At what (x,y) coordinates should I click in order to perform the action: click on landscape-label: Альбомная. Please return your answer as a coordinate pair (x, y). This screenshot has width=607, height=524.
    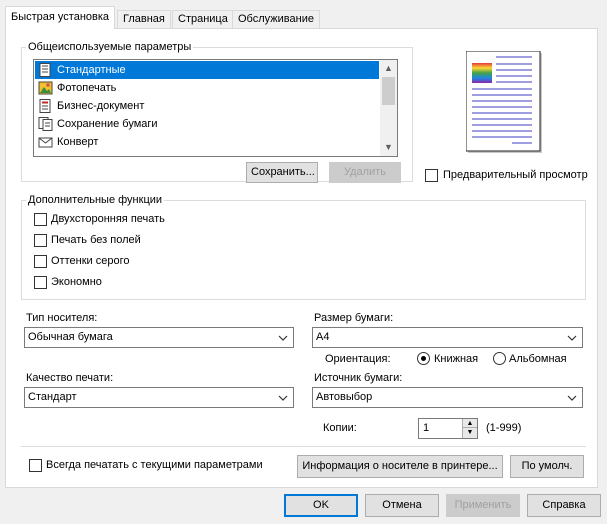
    Looking at the image, I should click on (538, 359).